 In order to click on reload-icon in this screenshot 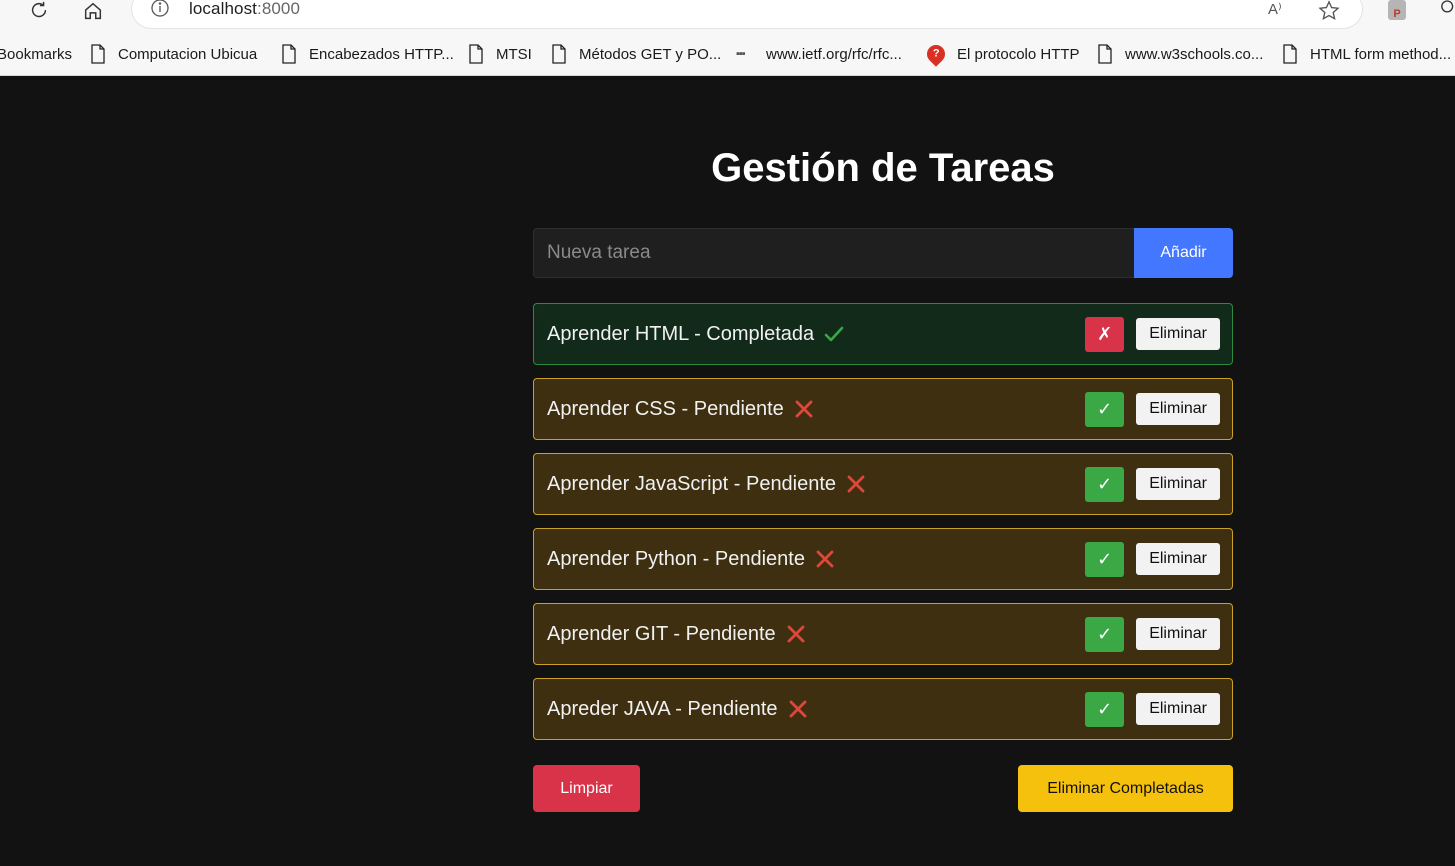, I will do `click(39, 11)`.